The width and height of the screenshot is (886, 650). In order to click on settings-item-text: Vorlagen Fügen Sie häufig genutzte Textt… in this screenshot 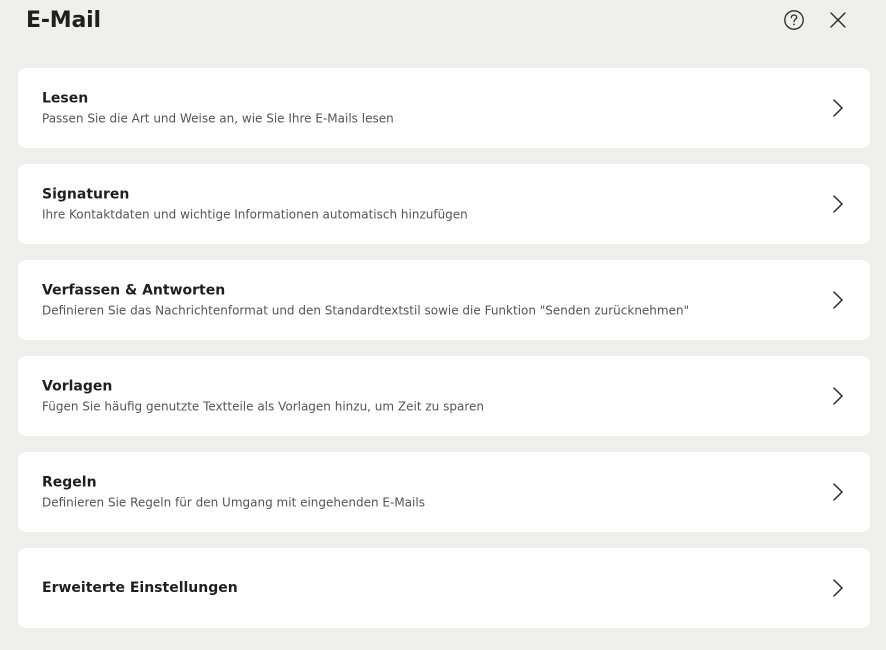, I will do `click(422, 396)`.